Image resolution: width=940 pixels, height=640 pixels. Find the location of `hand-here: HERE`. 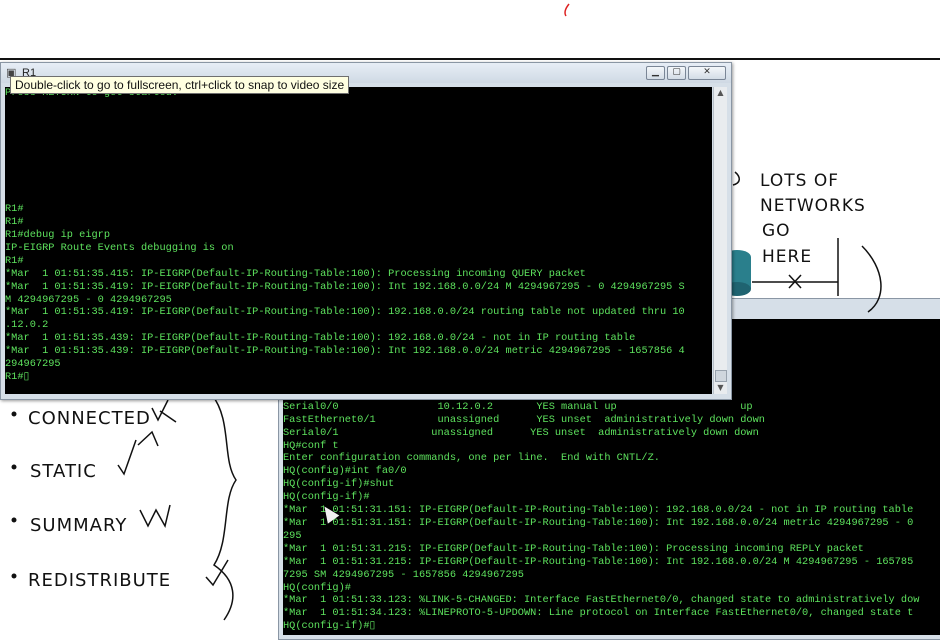

hand-here: HERE is located at coordinates (787, 257).